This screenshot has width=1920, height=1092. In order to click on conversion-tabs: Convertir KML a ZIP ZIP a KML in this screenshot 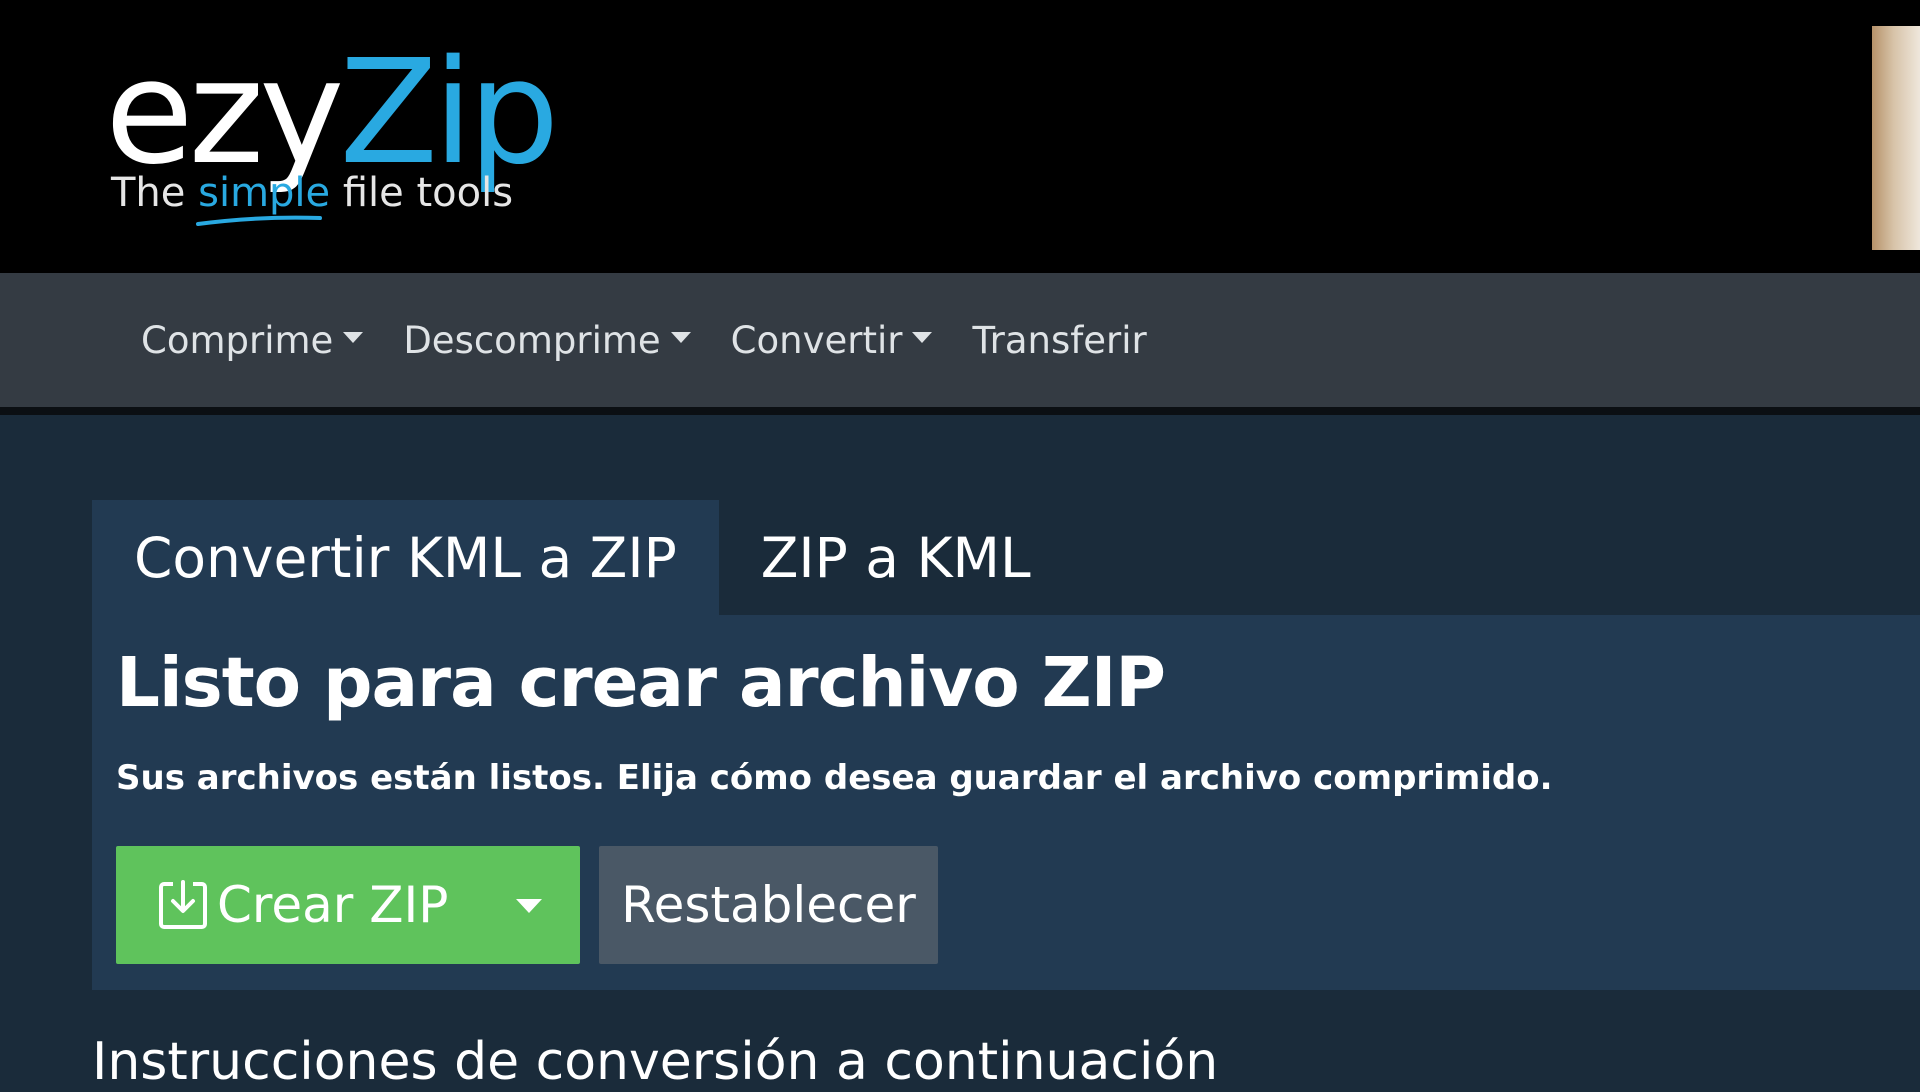, I will do `click(581, 557)`.